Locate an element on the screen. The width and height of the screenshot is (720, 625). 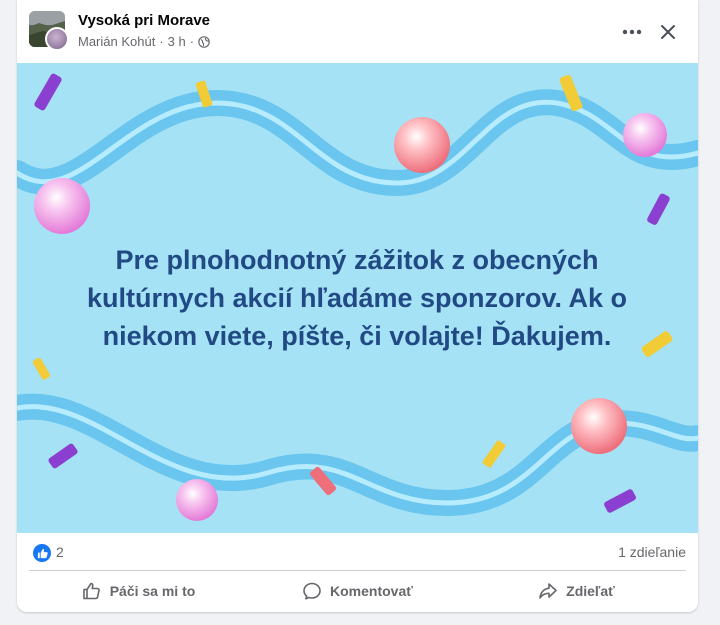
avatar-group is located at coordinates (49, 31).